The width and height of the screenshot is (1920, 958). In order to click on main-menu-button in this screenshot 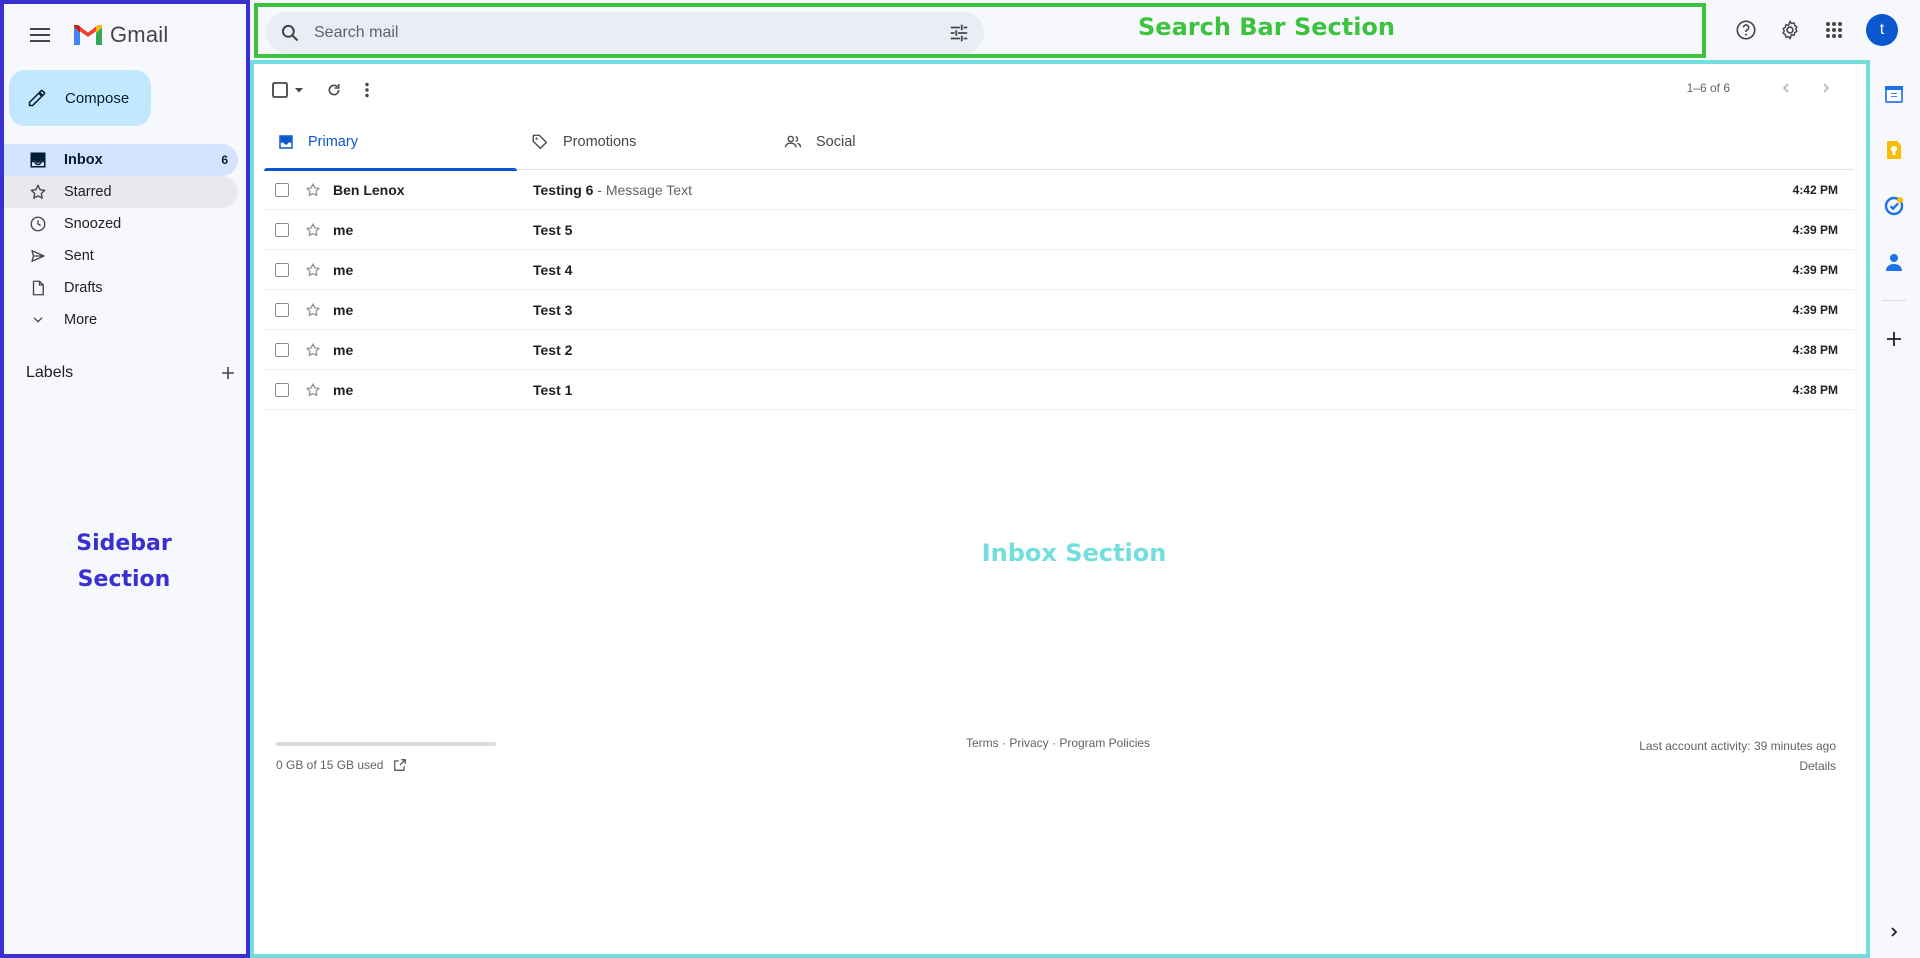, I will do `click(40, 35)`.